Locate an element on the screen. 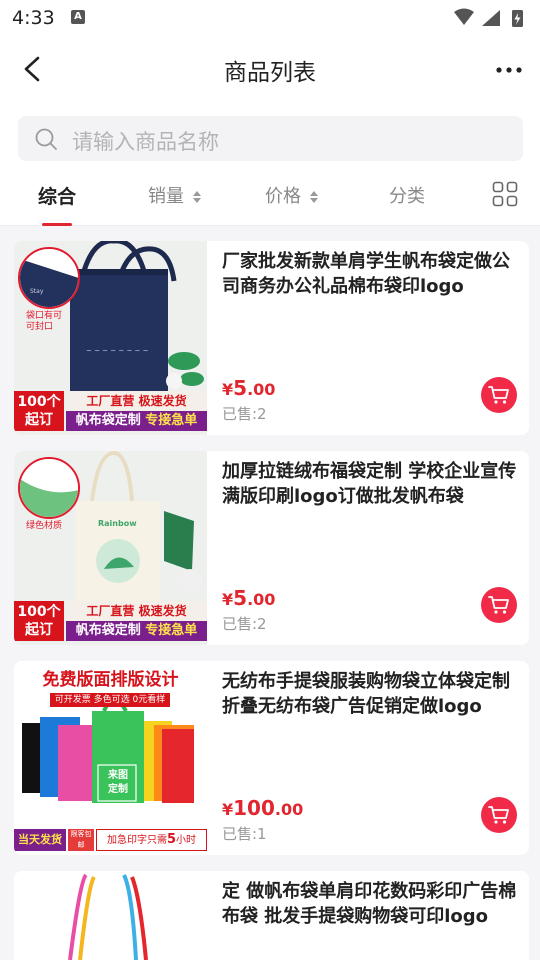 This screenshot has width=540, height=960. status-icons is located at coordinates (488, 17).